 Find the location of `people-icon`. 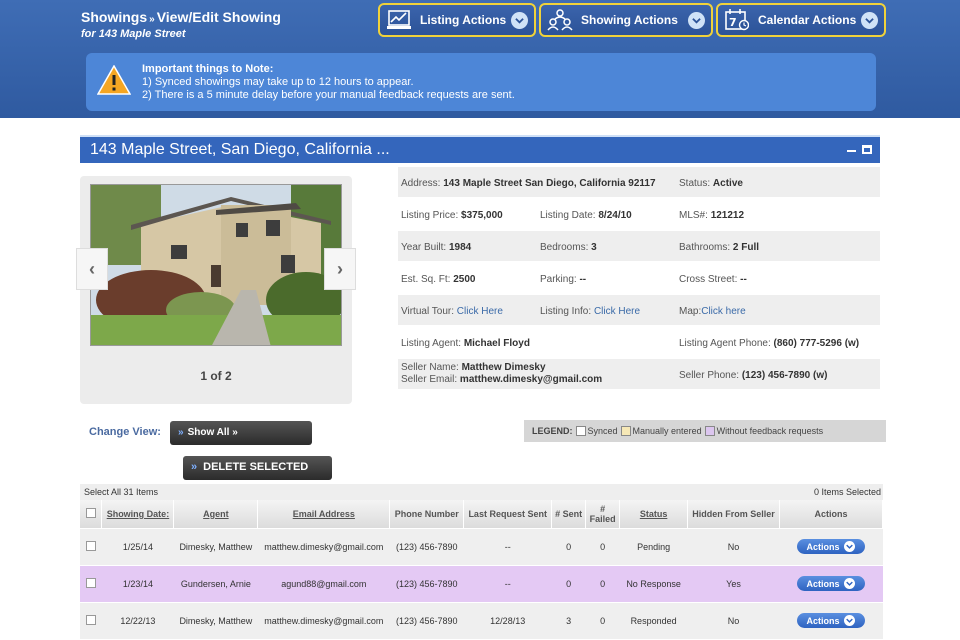

people-icon is located at coordinates (560, 20).